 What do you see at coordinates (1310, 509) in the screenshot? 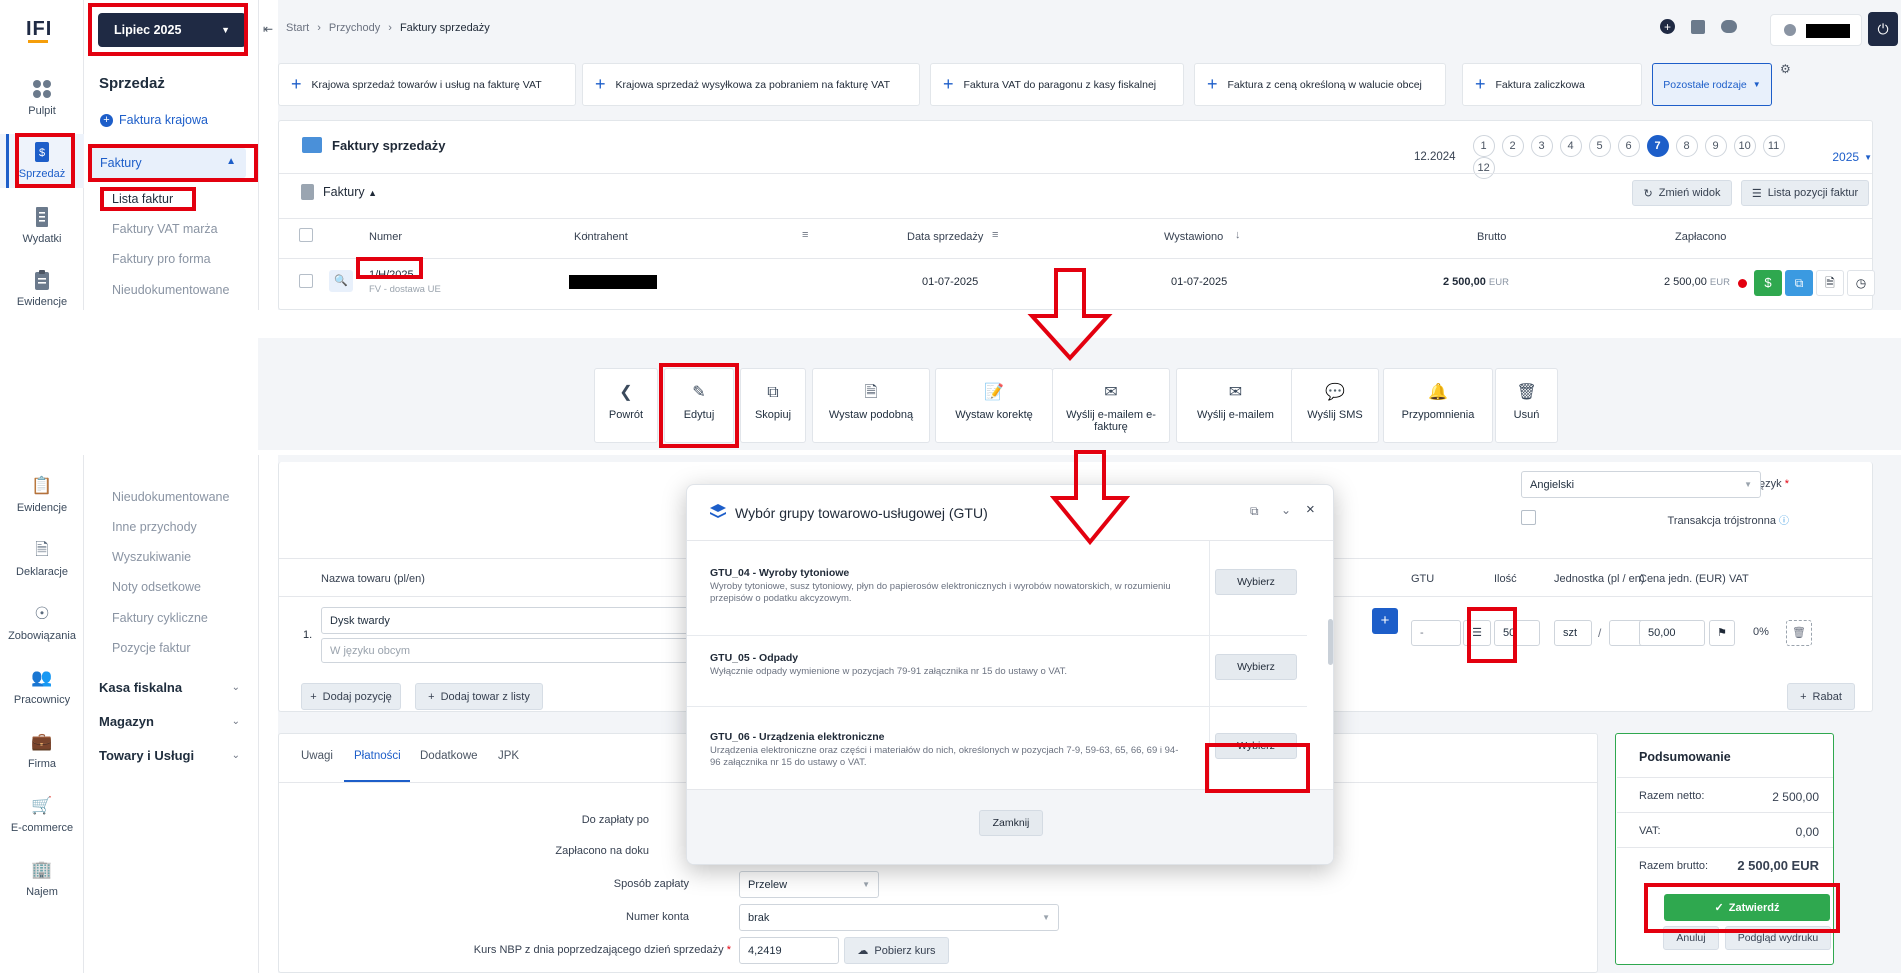
I see `close-icon: ×` at bounding box center [1310, 509].